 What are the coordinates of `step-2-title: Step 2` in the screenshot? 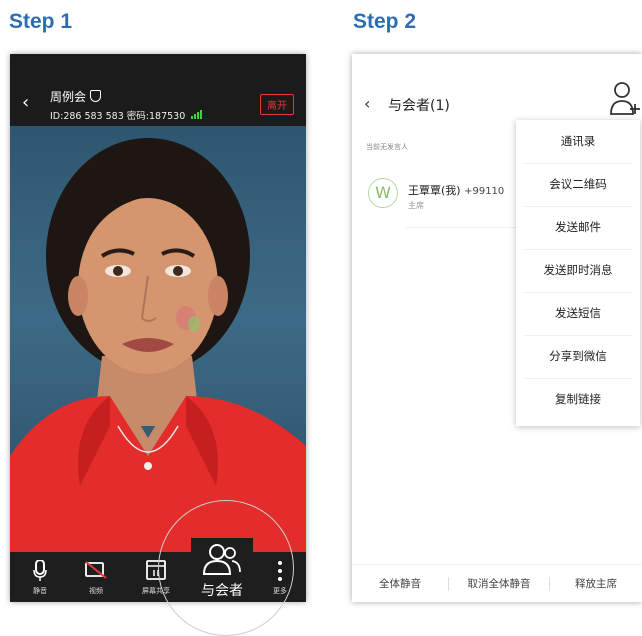 It's located at (385, 21).